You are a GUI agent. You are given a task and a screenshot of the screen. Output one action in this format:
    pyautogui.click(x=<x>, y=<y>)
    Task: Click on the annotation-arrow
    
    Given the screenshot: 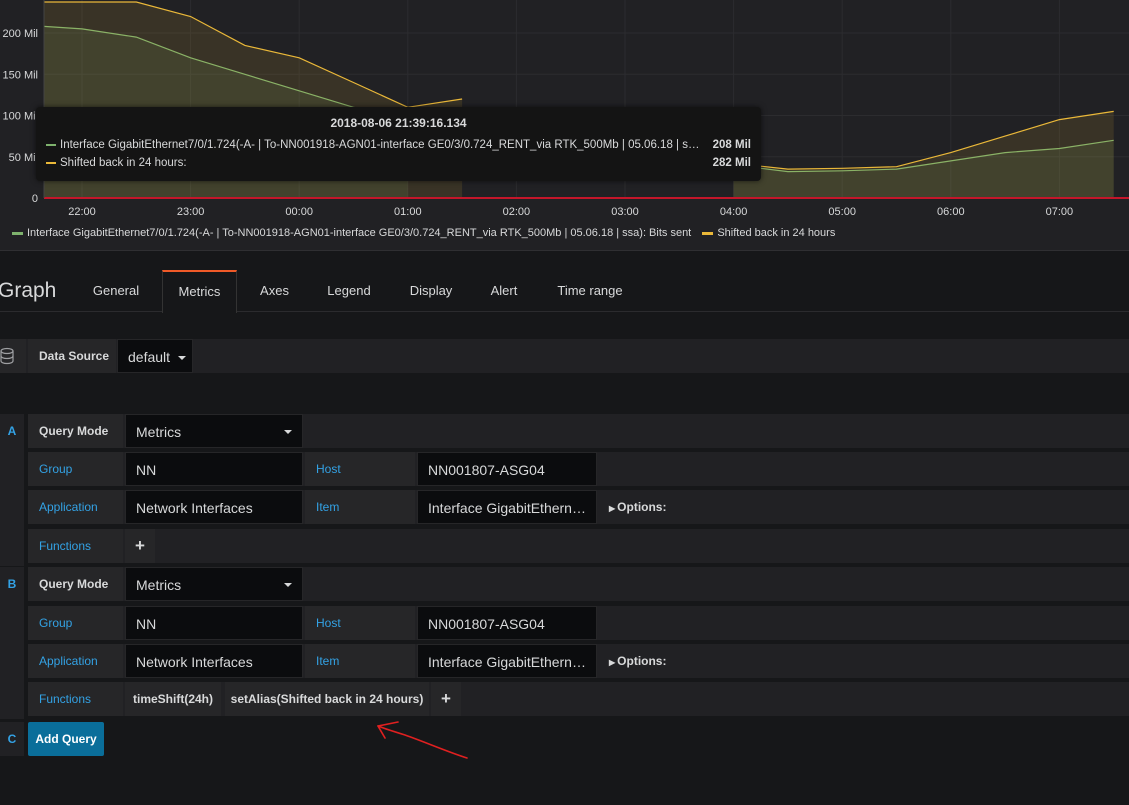 What is the action you would take?
    pyautogui.click(x=422, y=740)
    